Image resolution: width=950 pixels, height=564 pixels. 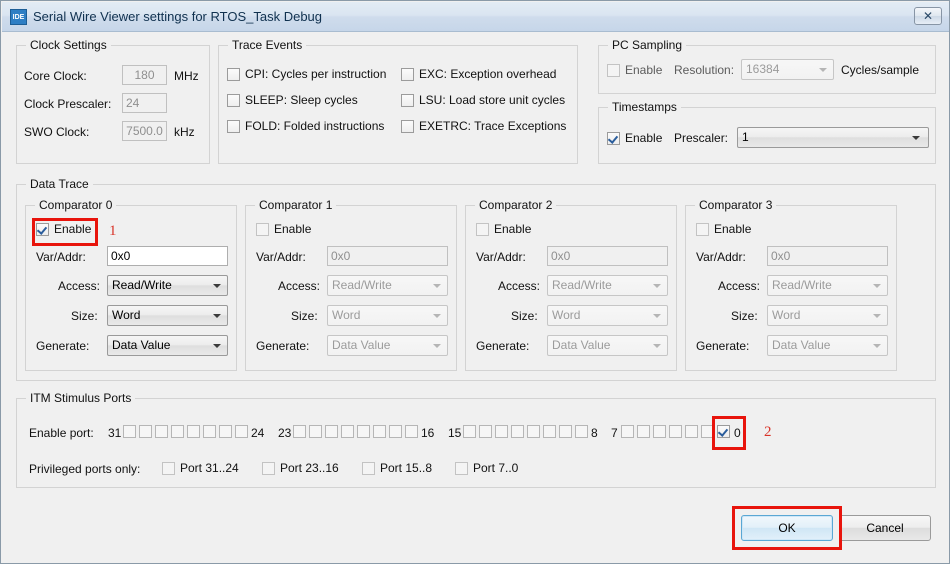 I want to click on comparator-3-enable-checkbox, so click(x=702, y=229).